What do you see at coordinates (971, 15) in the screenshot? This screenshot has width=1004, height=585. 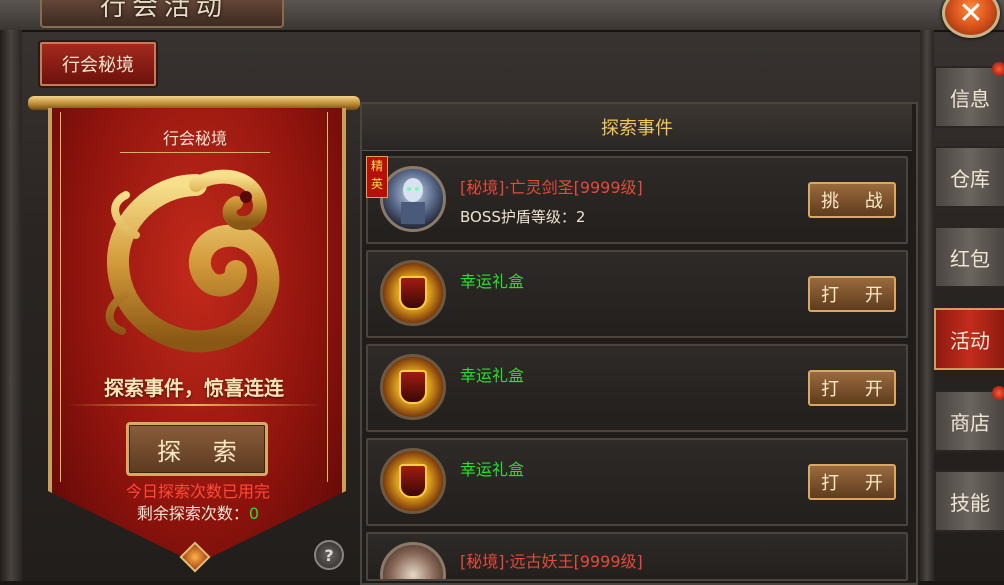 I see `close-icon: ✕` at bounding box center [971, 15].